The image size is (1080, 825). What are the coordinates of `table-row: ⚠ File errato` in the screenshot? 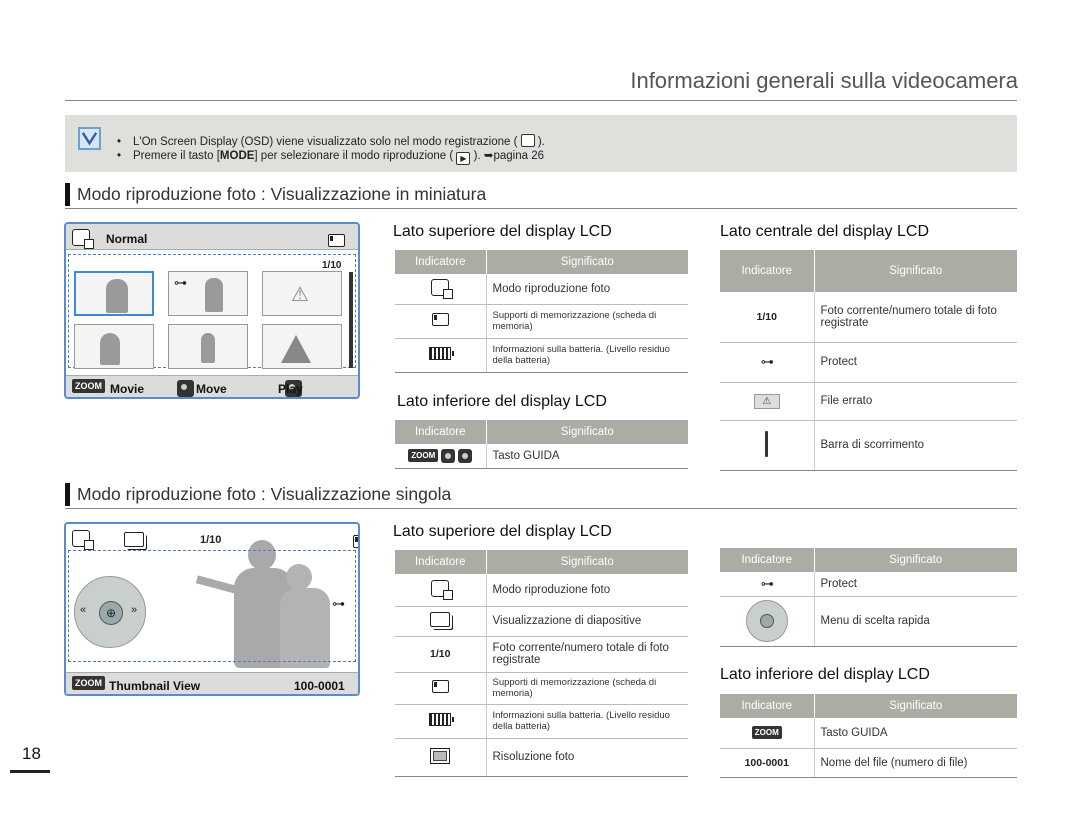 It's located at (868, 401).